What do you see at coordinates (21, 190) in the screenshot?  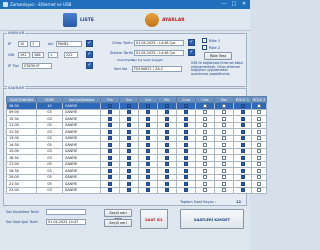 I see `cell-time: 22:00` at bounding box center [21, 190].